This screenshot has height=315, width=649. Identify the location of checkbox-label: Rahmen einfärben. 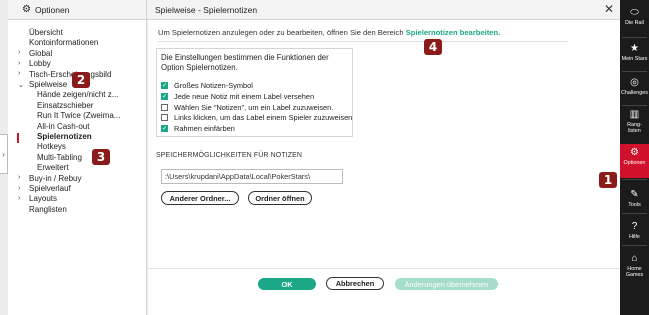
(204, 129).